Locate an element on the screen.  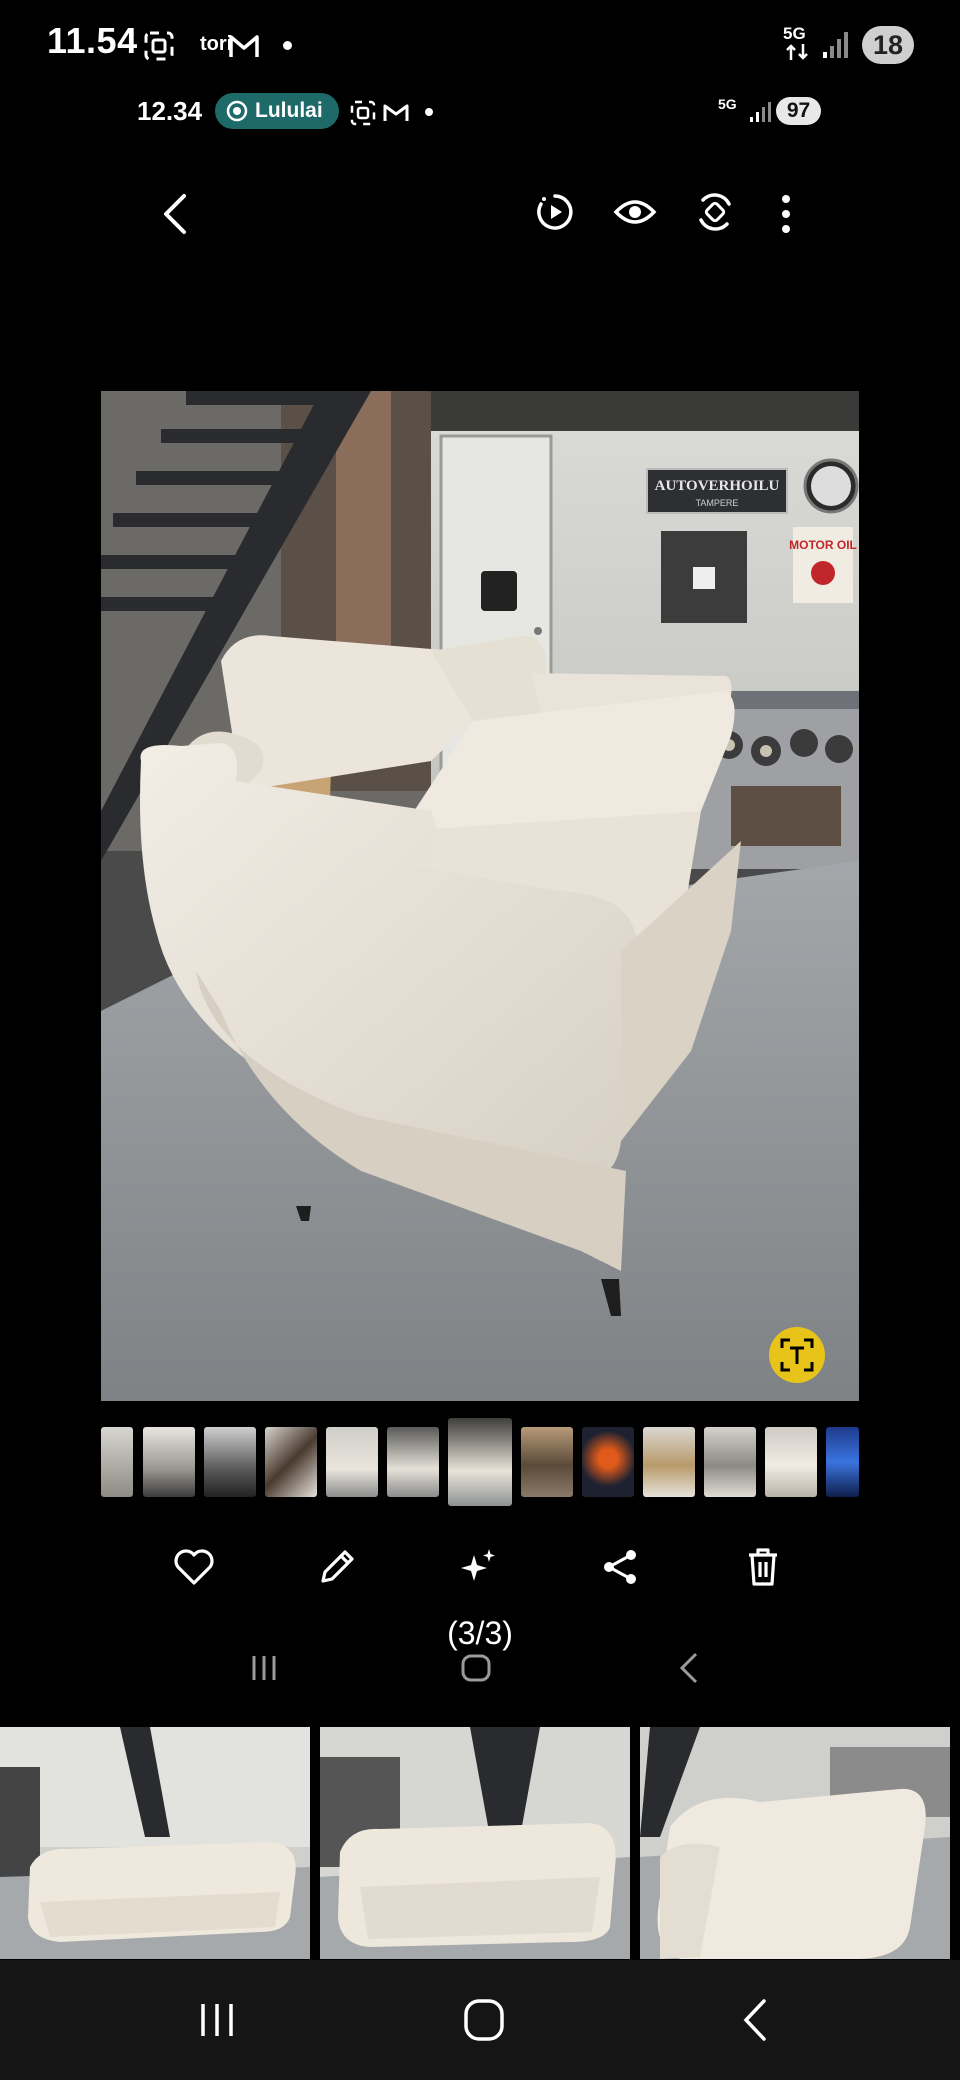
inner-network-label: 5G is located at coordinates (727, 104).